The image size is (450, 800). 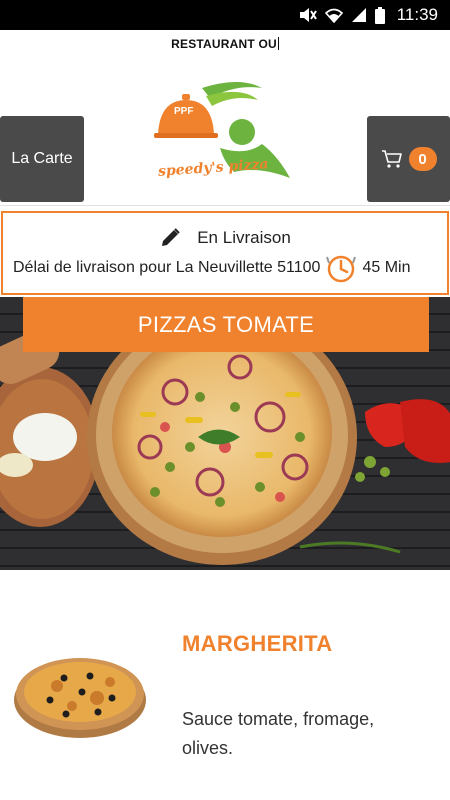 I want to click on product-image, so click(x=80, y=694).